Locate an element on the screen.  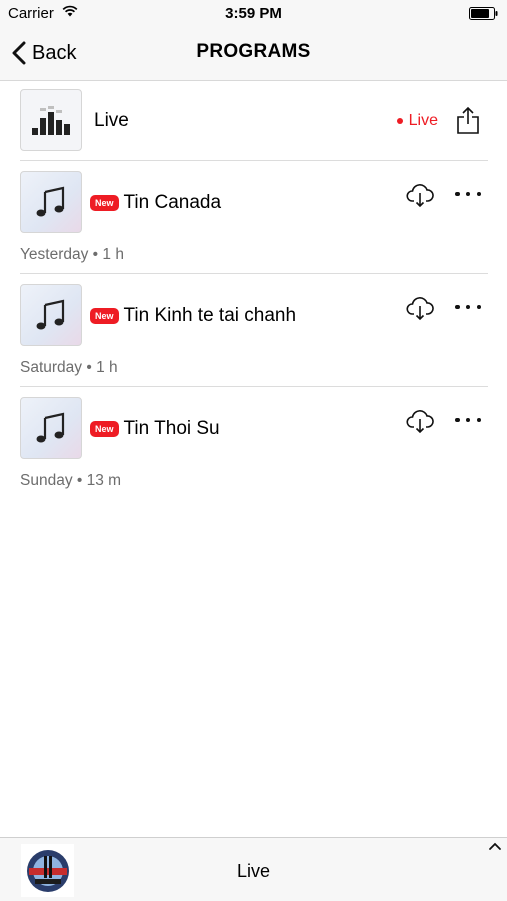
program-row: New Tin Kinh te tai chanh Saturday • 1 h is located at coordinates (254, 330).